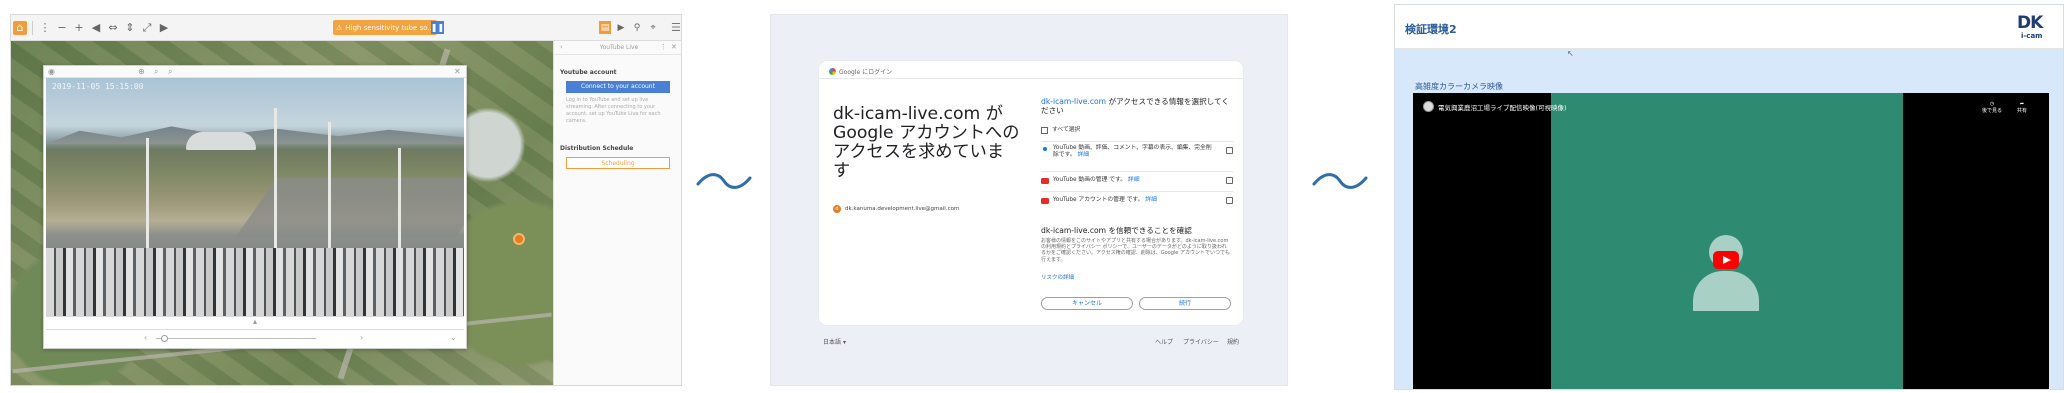 The width and height of the screenshot is (2072, 393). Describe the element at coordinates (437, 27) in the screenshot. I see `pause-button: ❚❚` at that location.